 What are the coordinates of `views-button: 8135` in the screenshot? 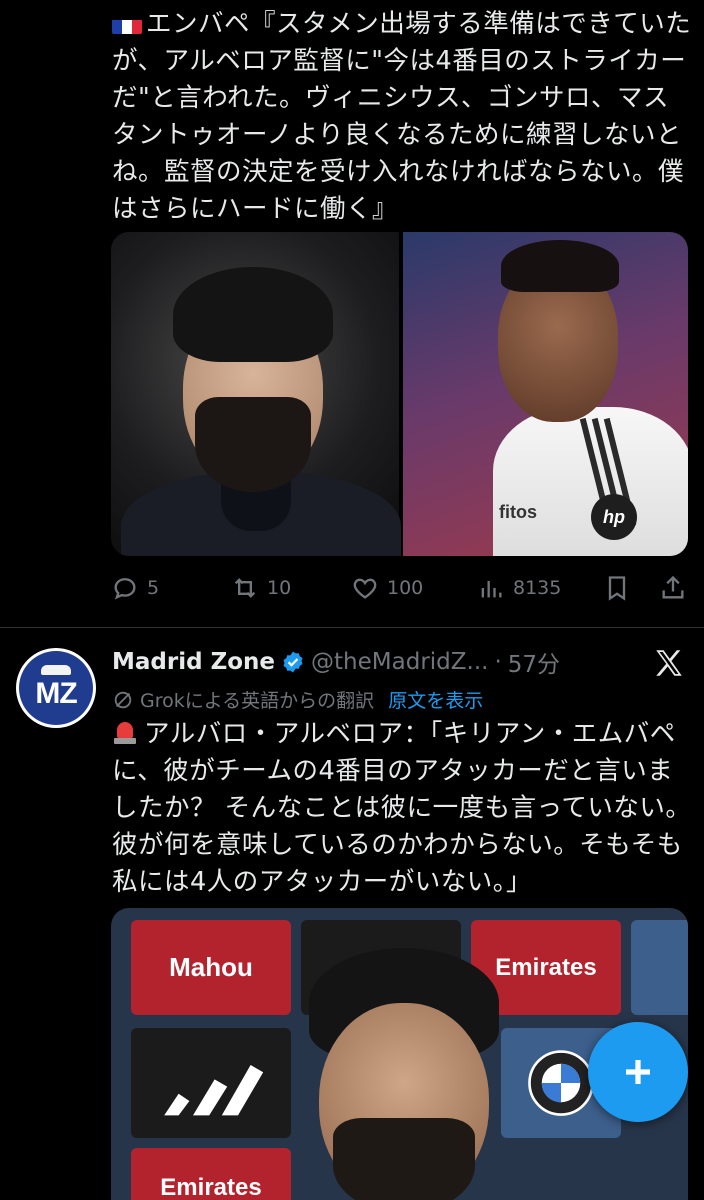 It's located at (519, 588).